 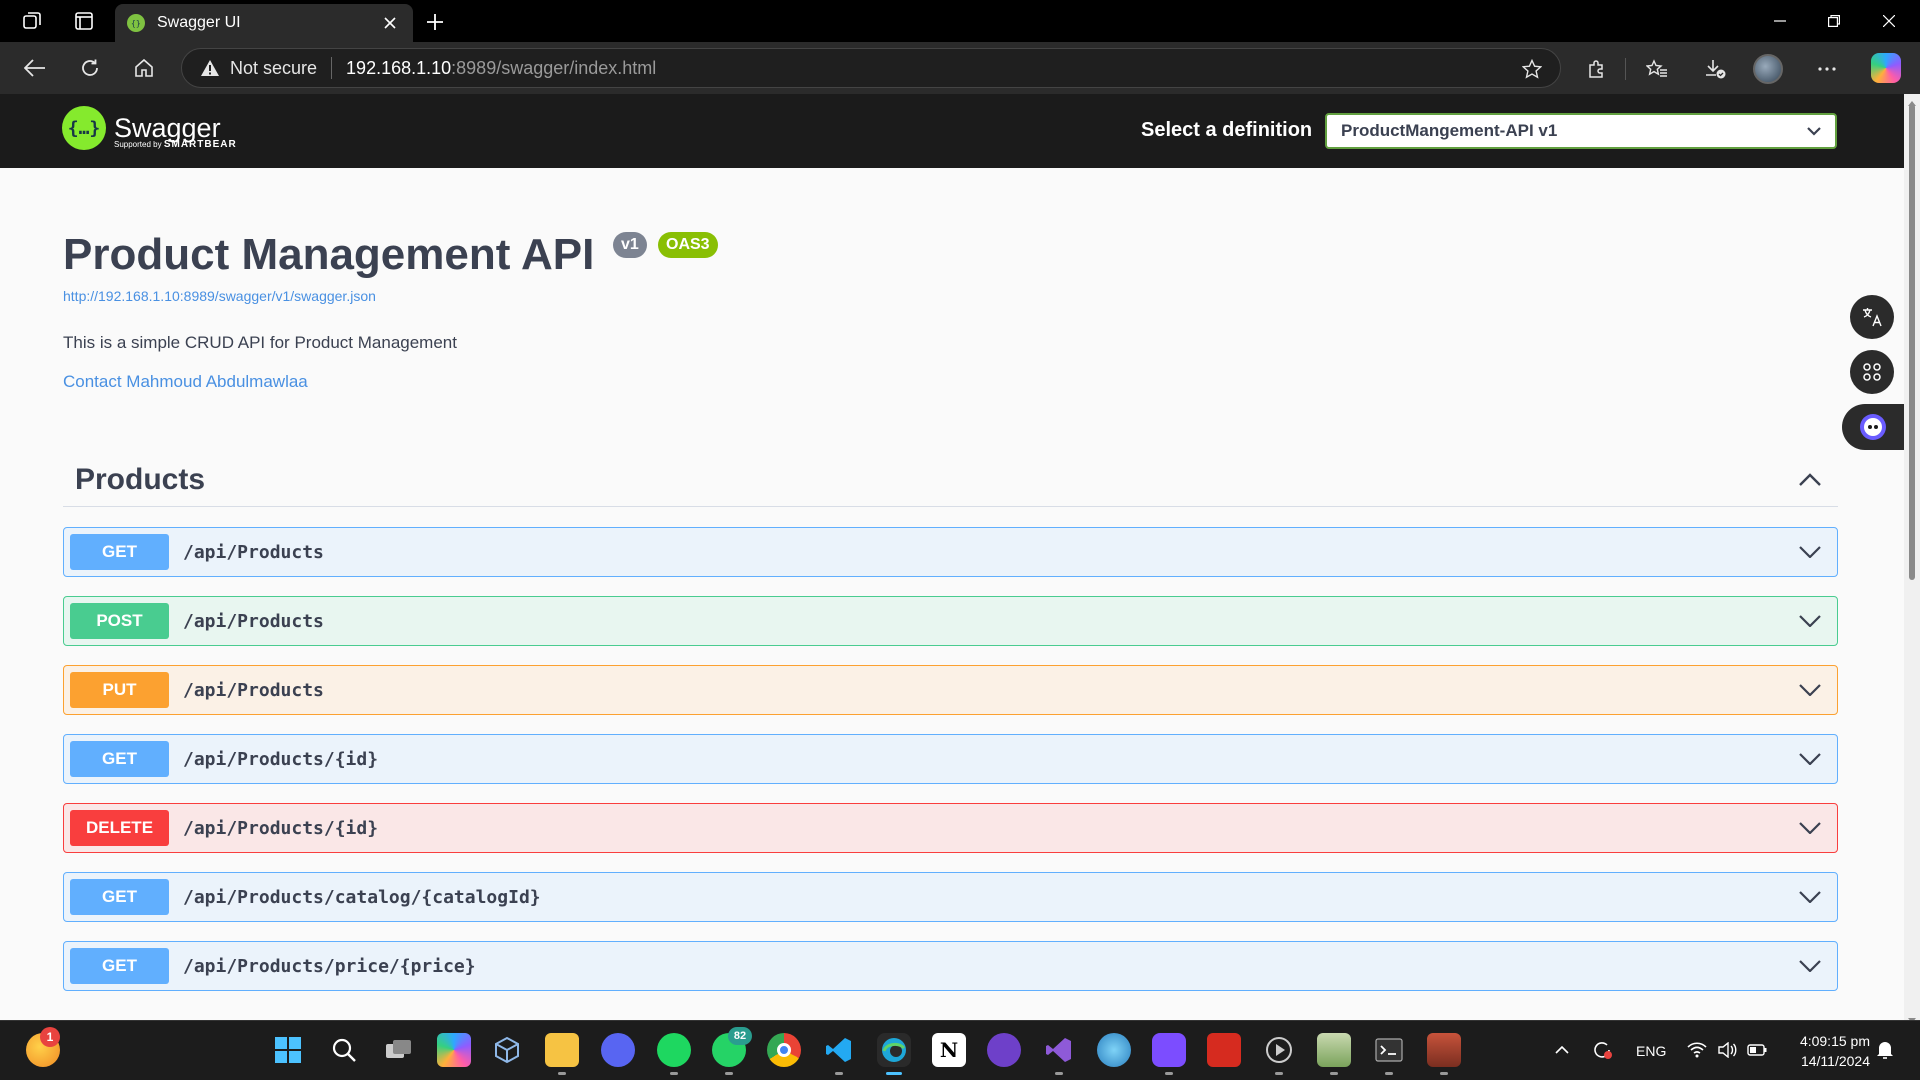 I want to click on more-menu-icon, so click(x=1827, y=69).